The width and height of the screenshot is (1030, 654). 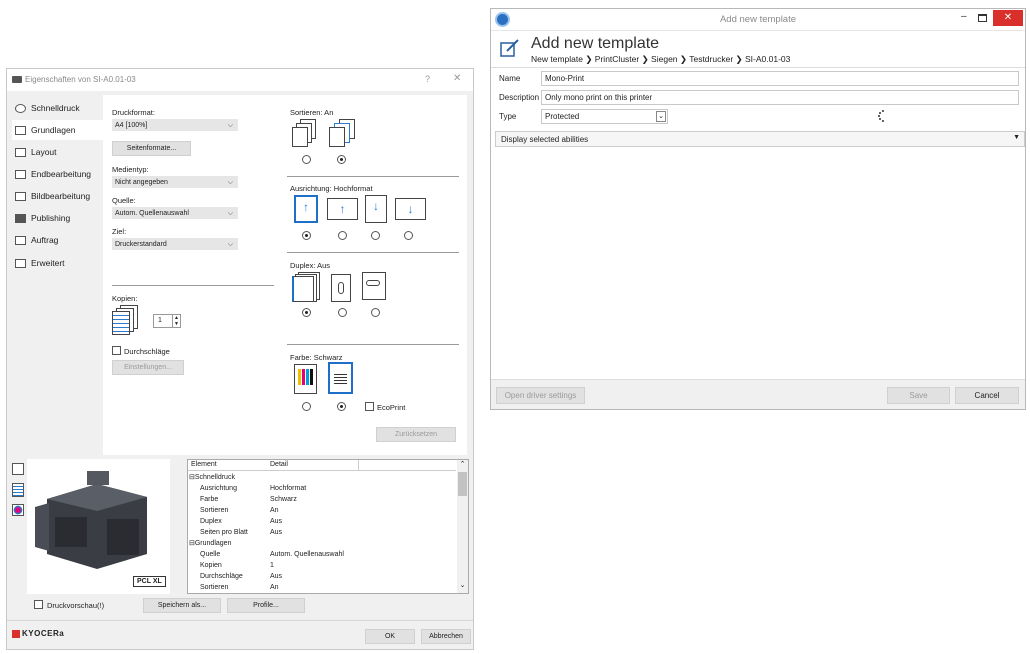 I want to click on scroll-up-icon: ⌃, so click(x=462, y=465).